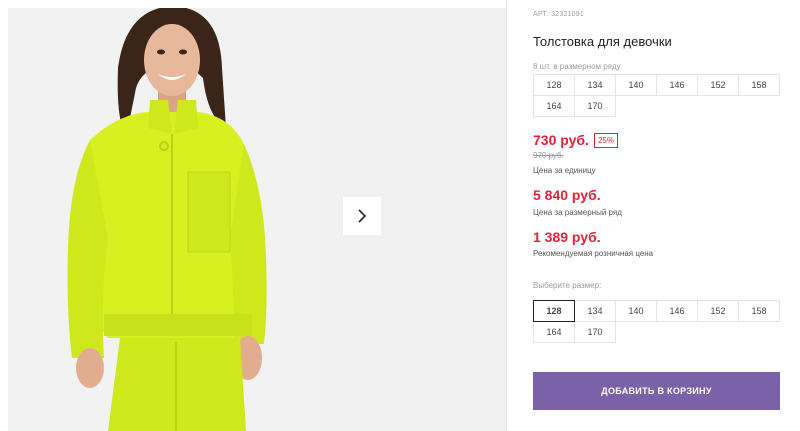  Describe the element at coordinates (506, 215) in the screenshot. I see `panel-divider` at that location.